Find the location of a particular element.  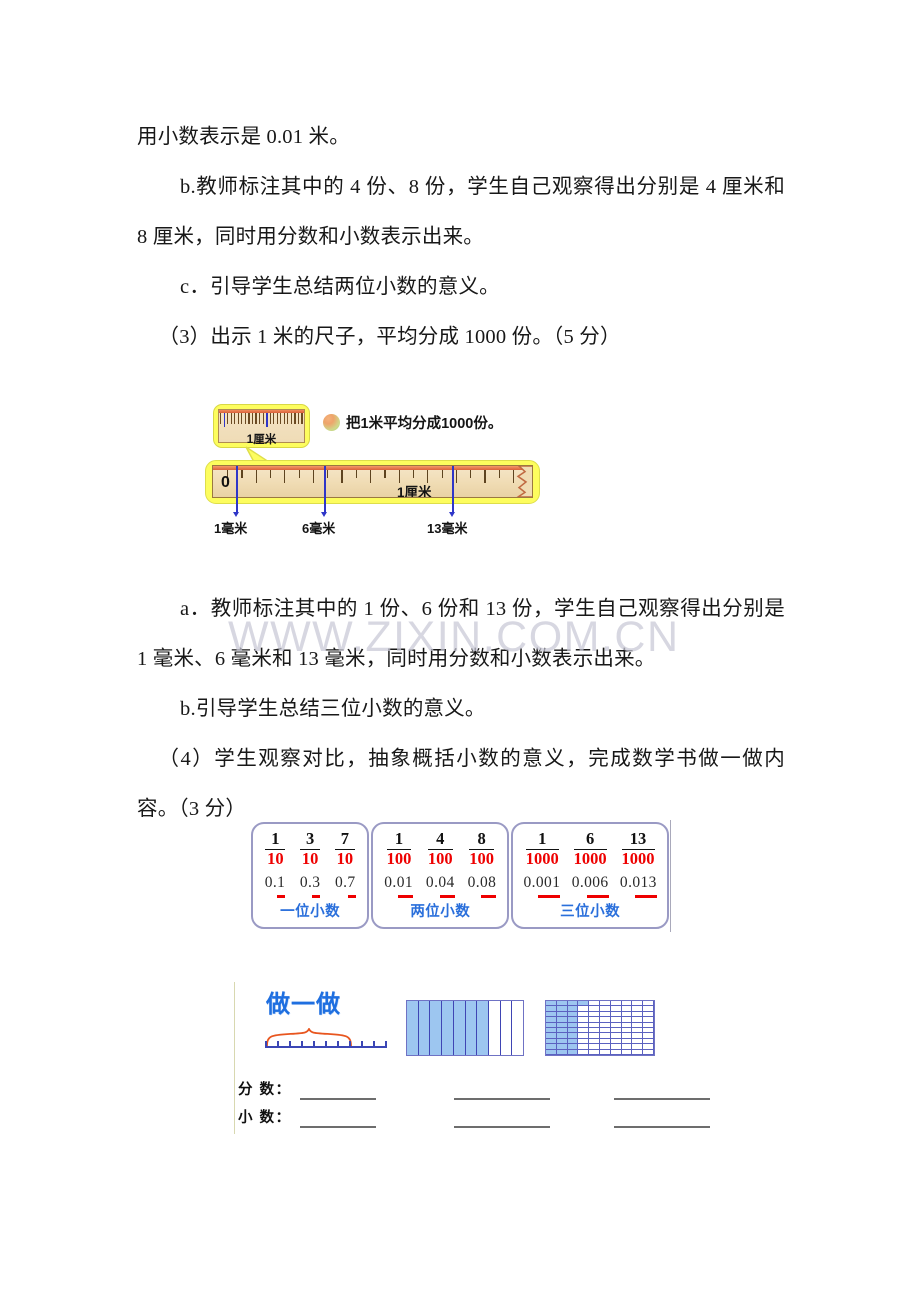

paragraph-4: （3）出示 1 米的尺子，平均分成 1000 份。（5 分） is located at coordinates (389, 337).